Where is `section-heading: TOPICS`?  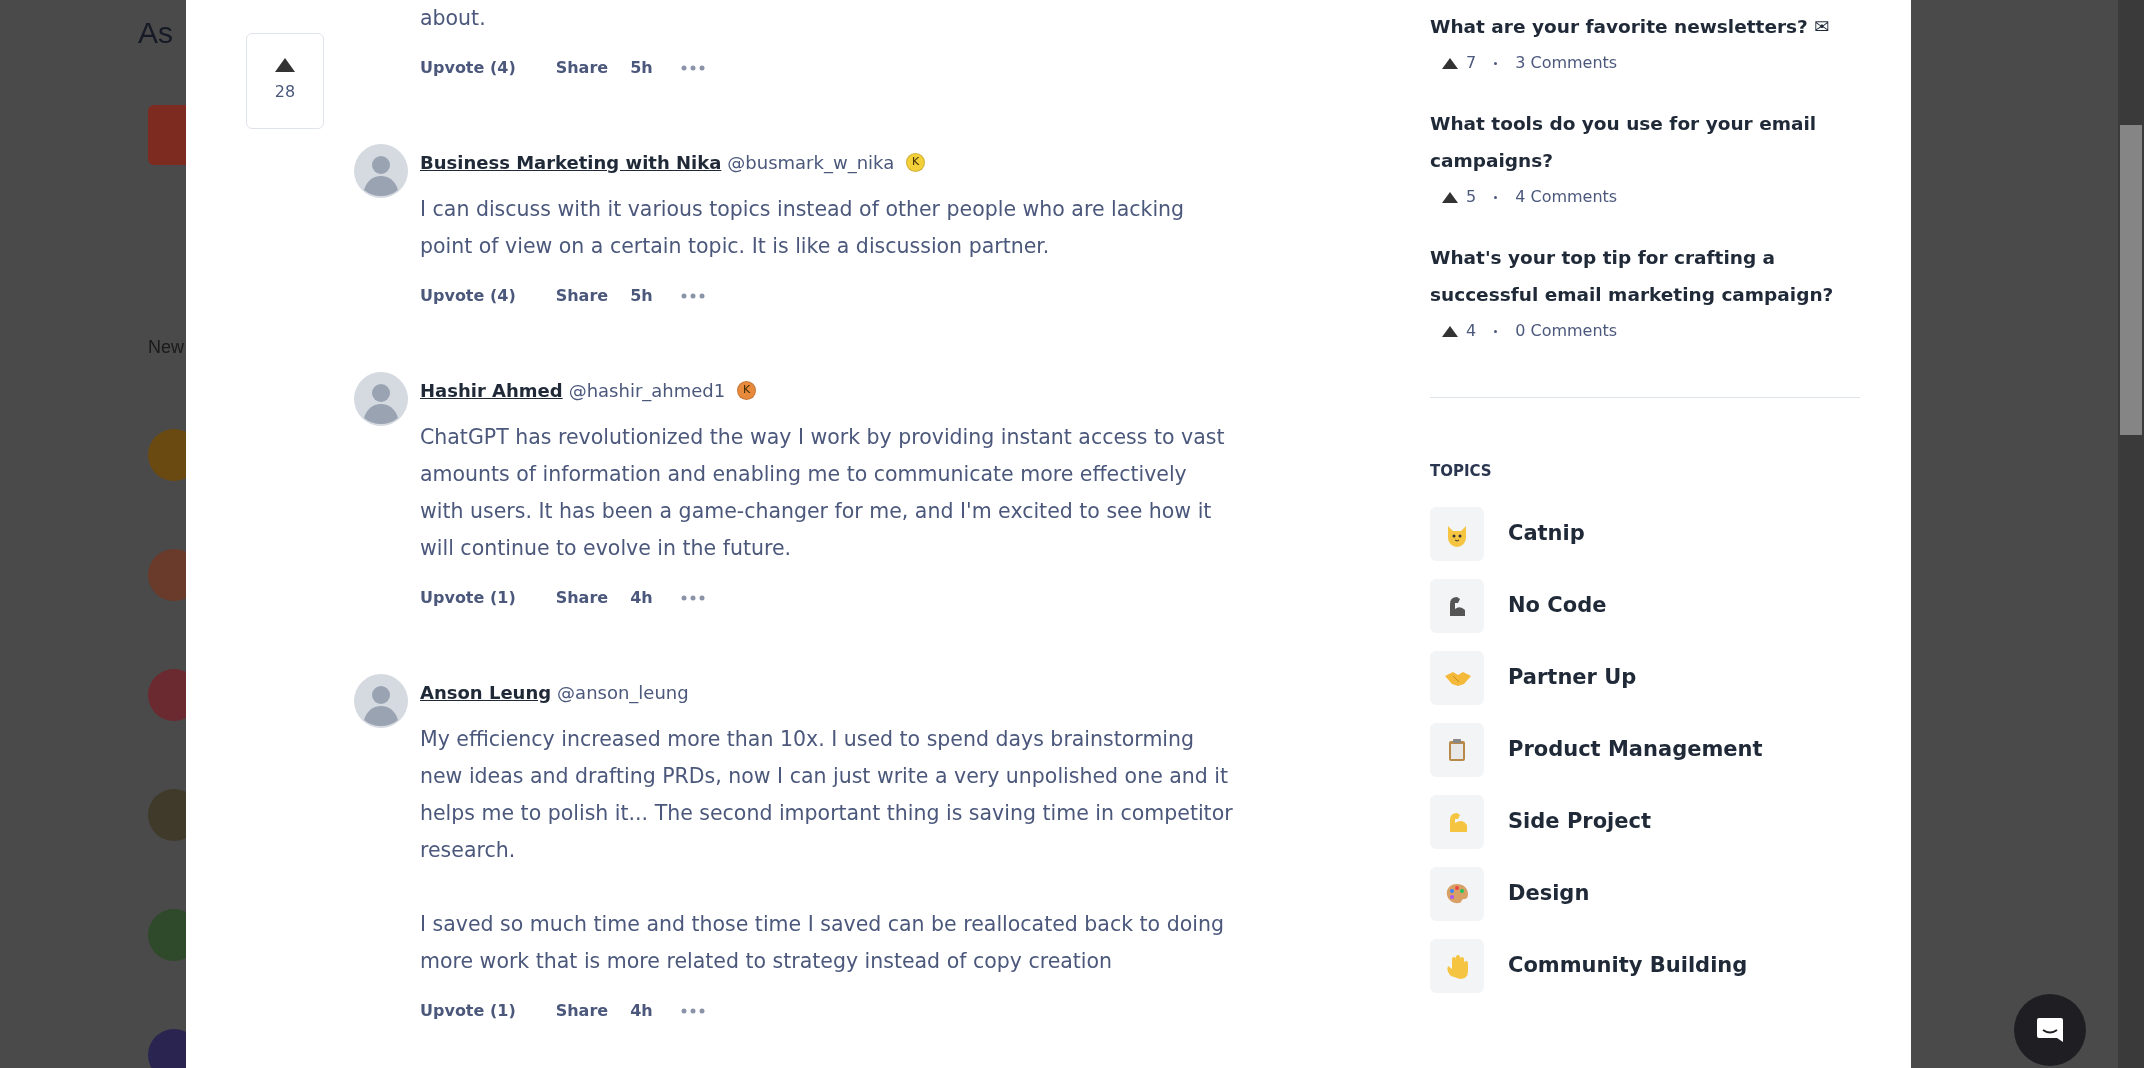 section-heading: TOPICS is located at coordinates (1461, 471).